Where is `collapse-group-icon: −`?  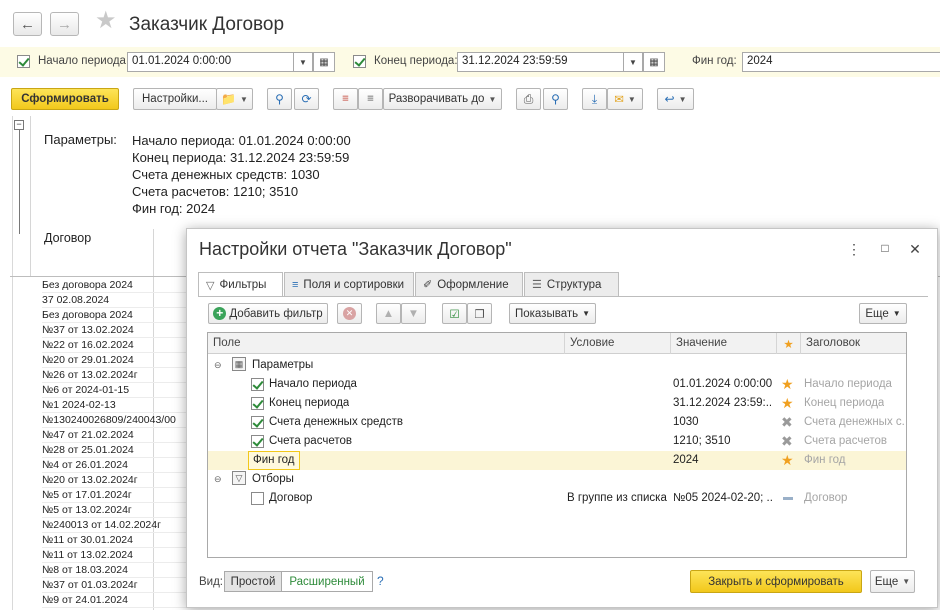 collapse-group-icon: − is located at coordinates (19, 125).